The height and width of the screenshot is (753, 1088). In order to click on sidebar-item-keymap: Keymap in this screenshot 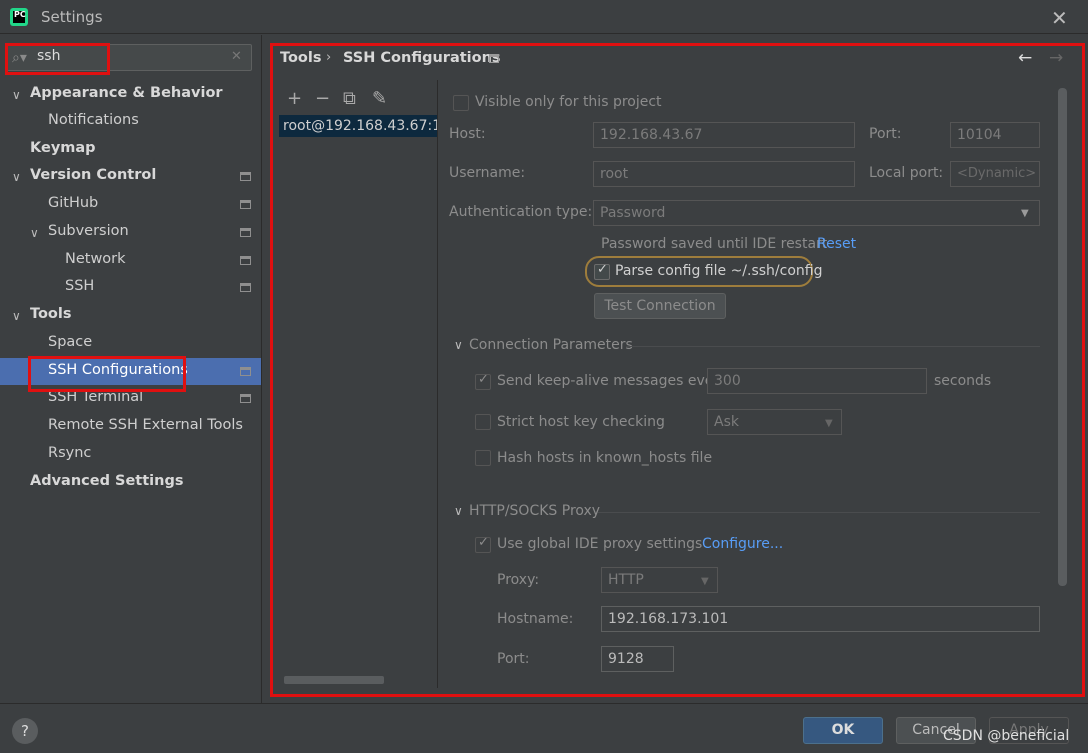, I will do `click(63, 148)`.